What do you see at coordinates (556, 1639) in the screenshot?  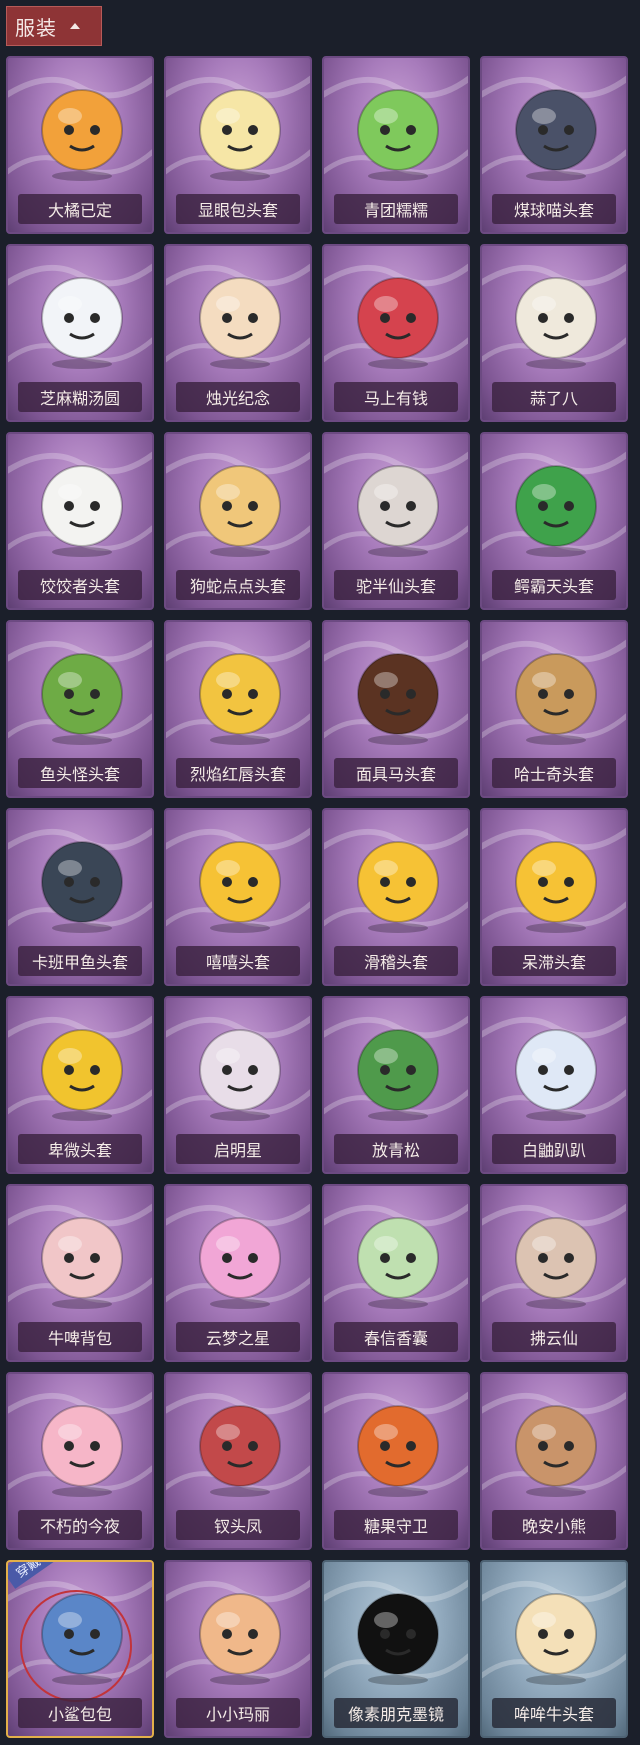 I see `cow-head-icon` at bounding box center [556, 1639].